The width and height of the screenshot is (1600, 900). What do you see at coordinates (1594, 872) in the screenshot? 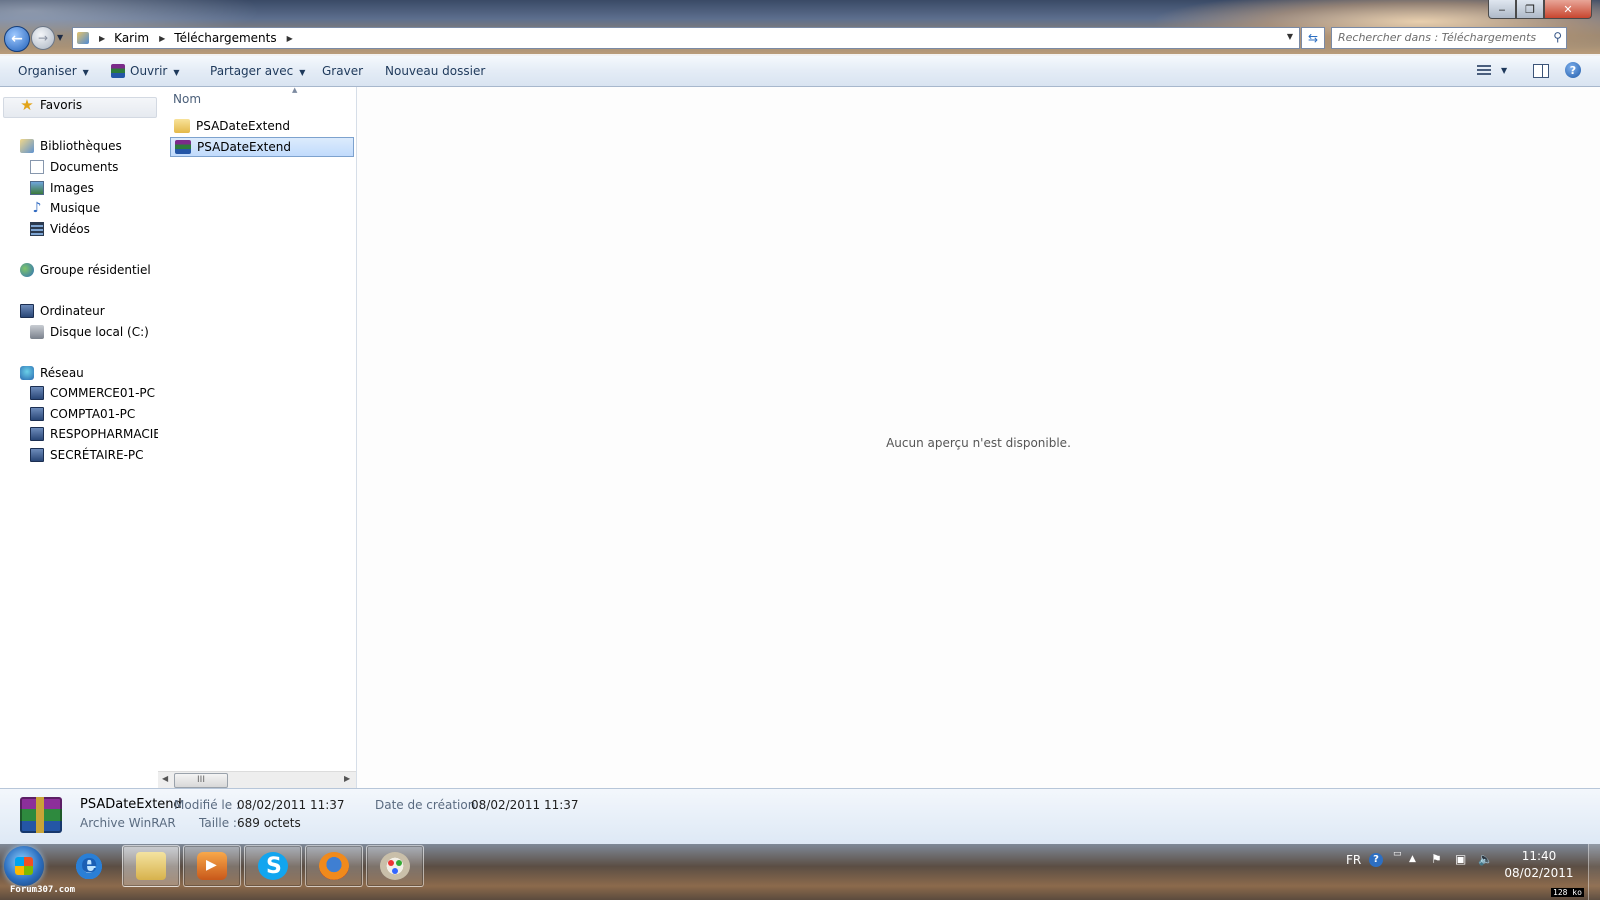
I see `show-desktop-button` at bounding box center [1594, 872].